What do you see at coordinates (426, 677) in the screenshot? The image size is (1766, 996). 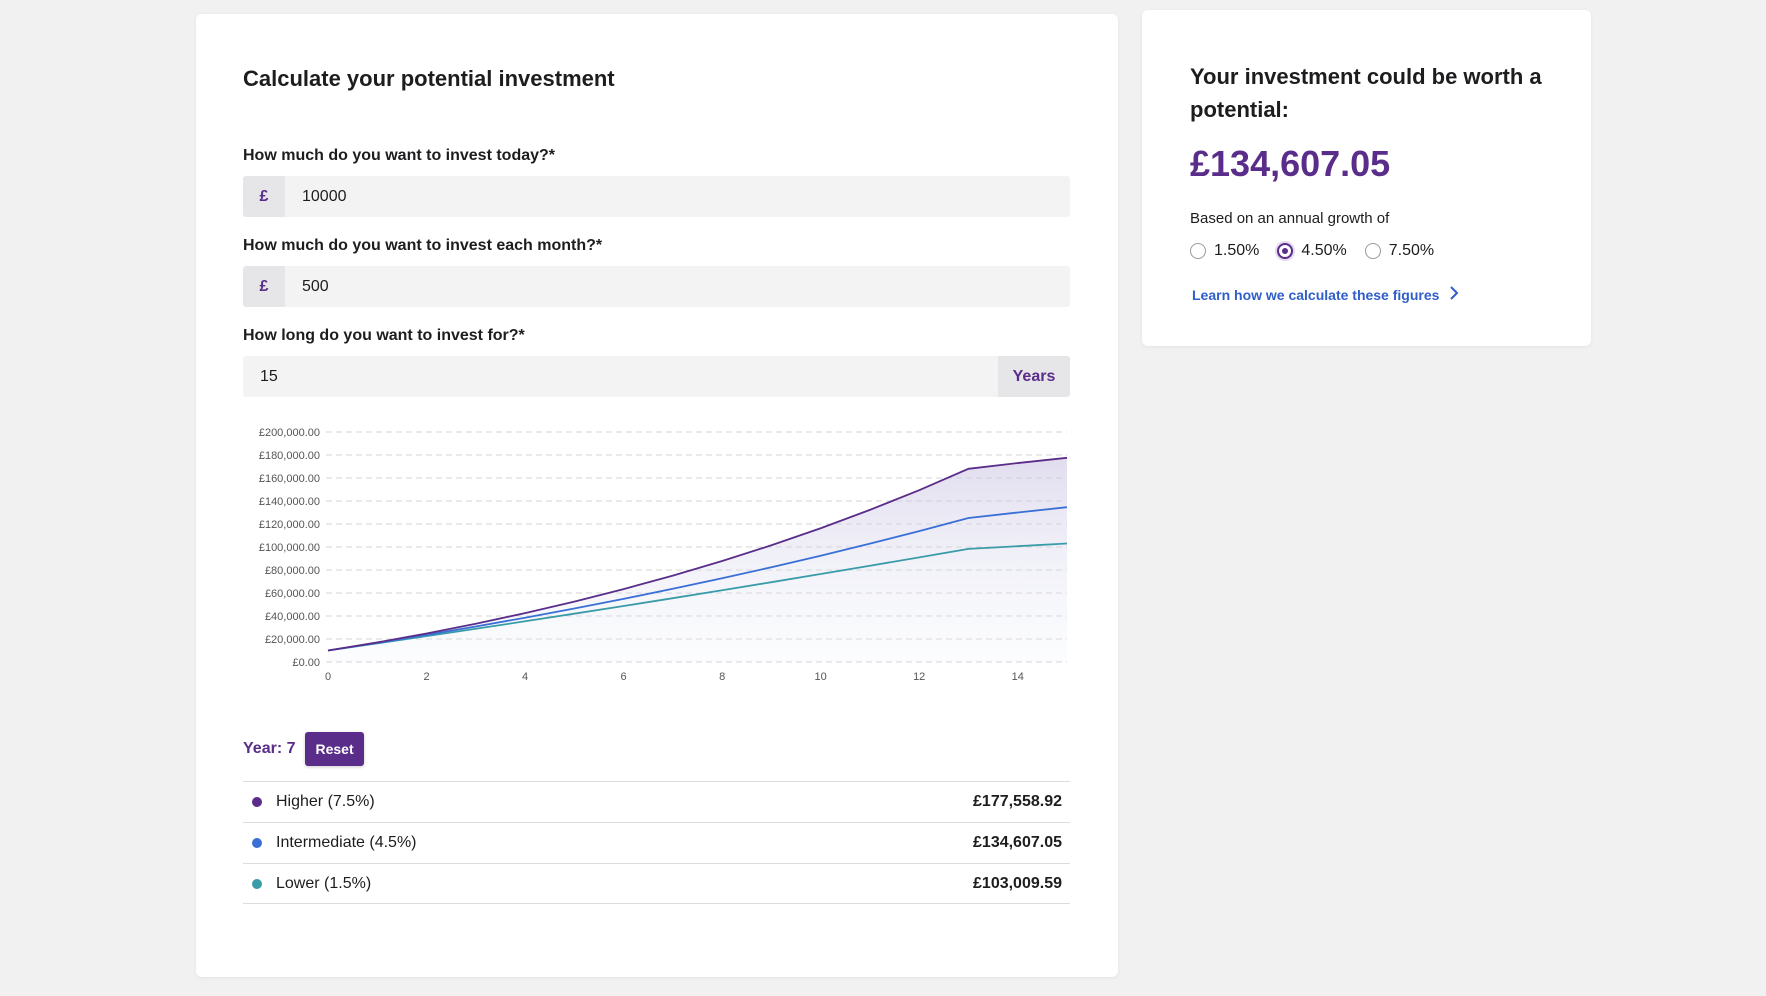 I see `x-tick-label: 2` at bounding box center [426, 677].